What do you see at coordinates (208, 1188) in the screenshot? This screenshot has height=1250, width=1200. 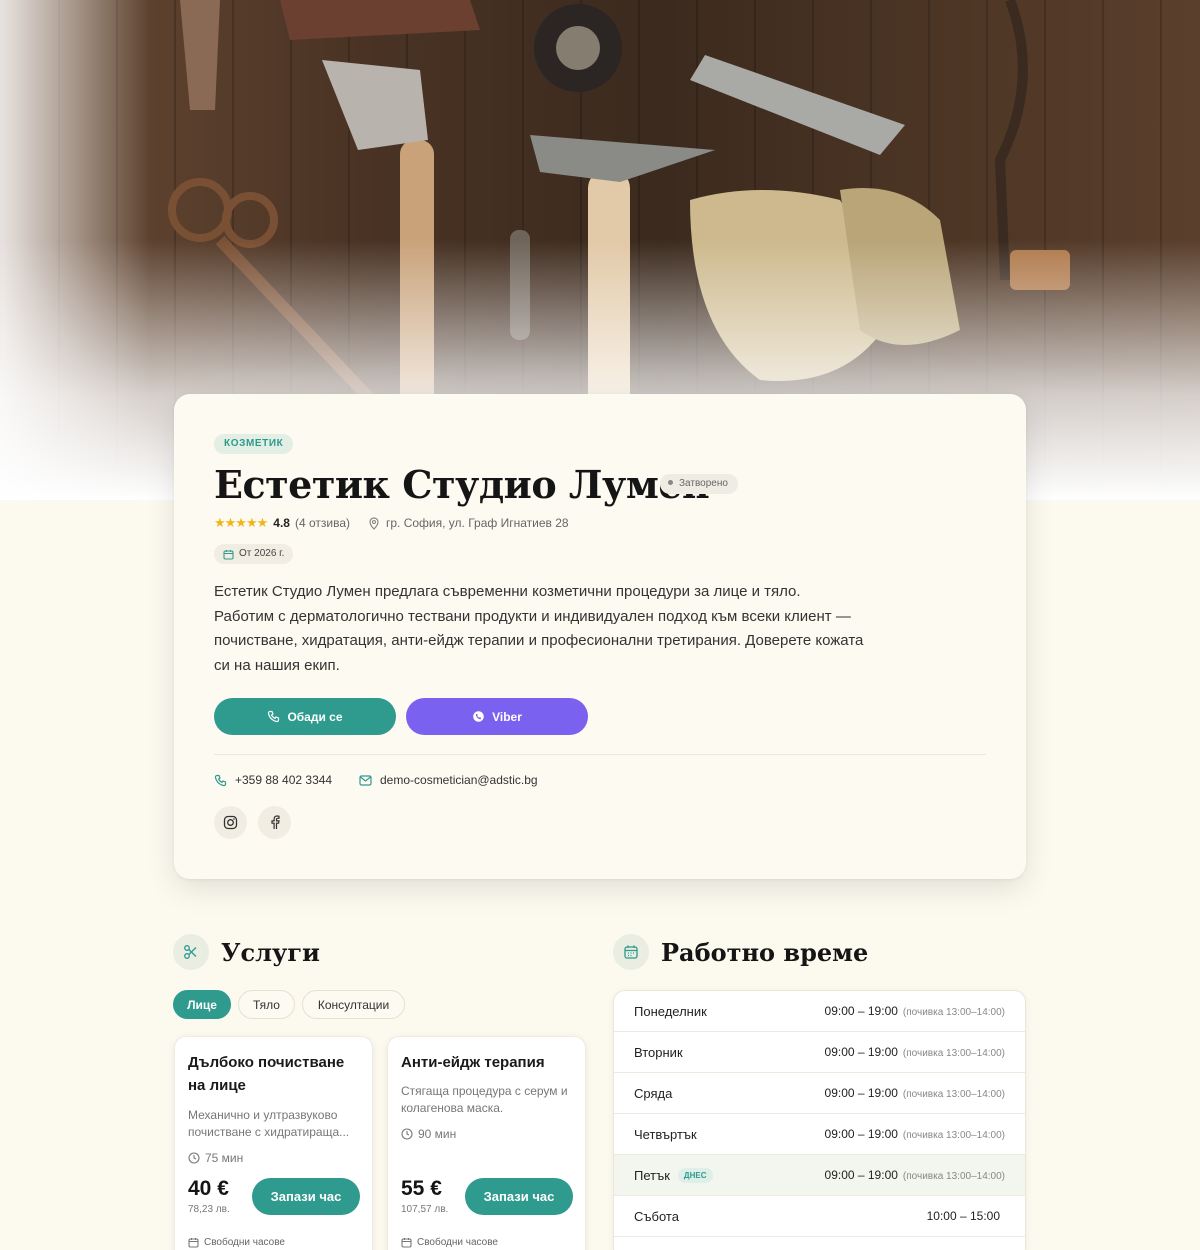 I see `service-price: 40 €` at bounding box center [208, 1188].